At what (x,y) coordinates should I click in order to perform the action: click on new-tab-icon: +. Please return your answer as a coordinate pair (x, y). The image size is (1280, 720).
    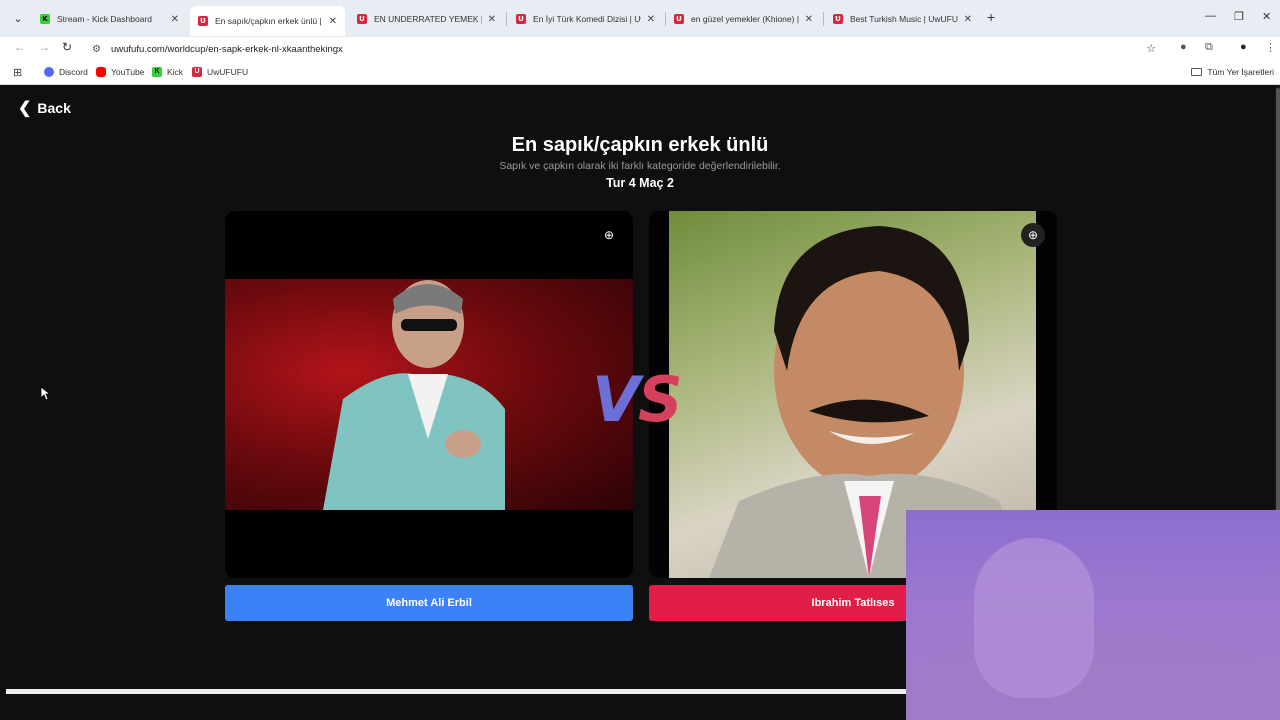
    Looking at the image, I should click on (991, 17).